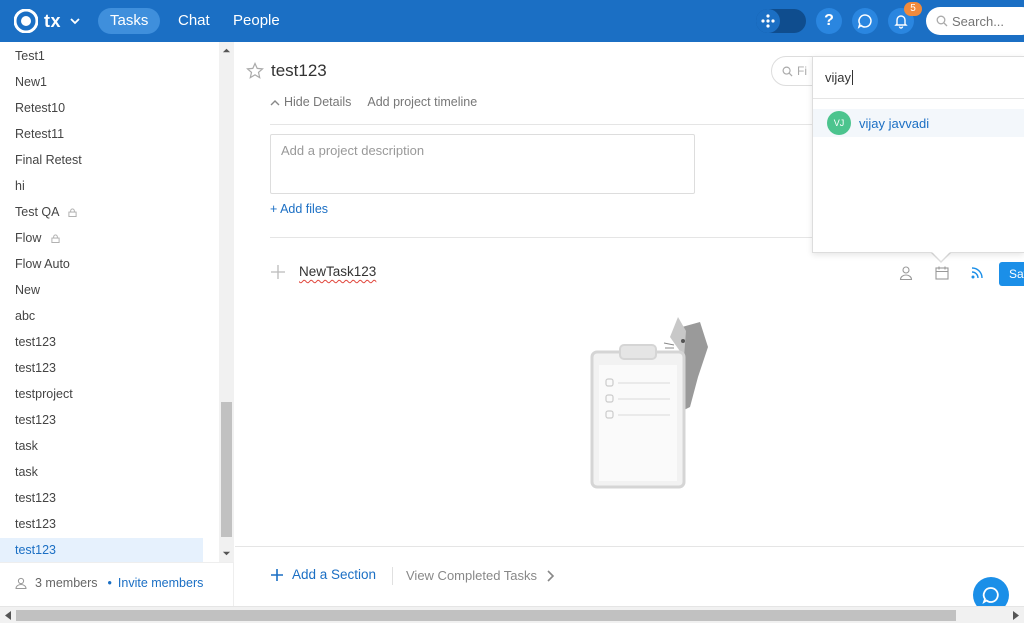 This screenshot has width=1024, height=623. Describe the element at coordinates (30, 56) in the screenshot. I see `project-label: Test1` at that location.